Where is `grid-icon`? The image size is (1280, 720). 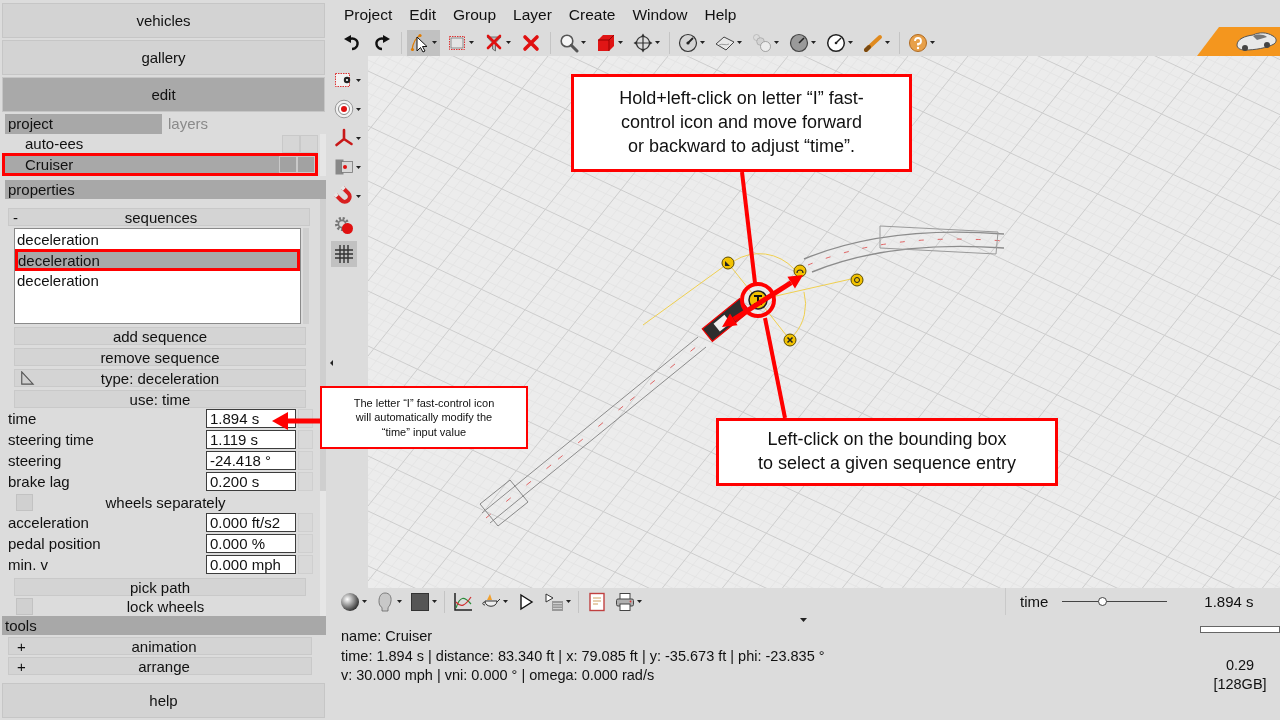 grid-icon is located at coordinates (344, 254).